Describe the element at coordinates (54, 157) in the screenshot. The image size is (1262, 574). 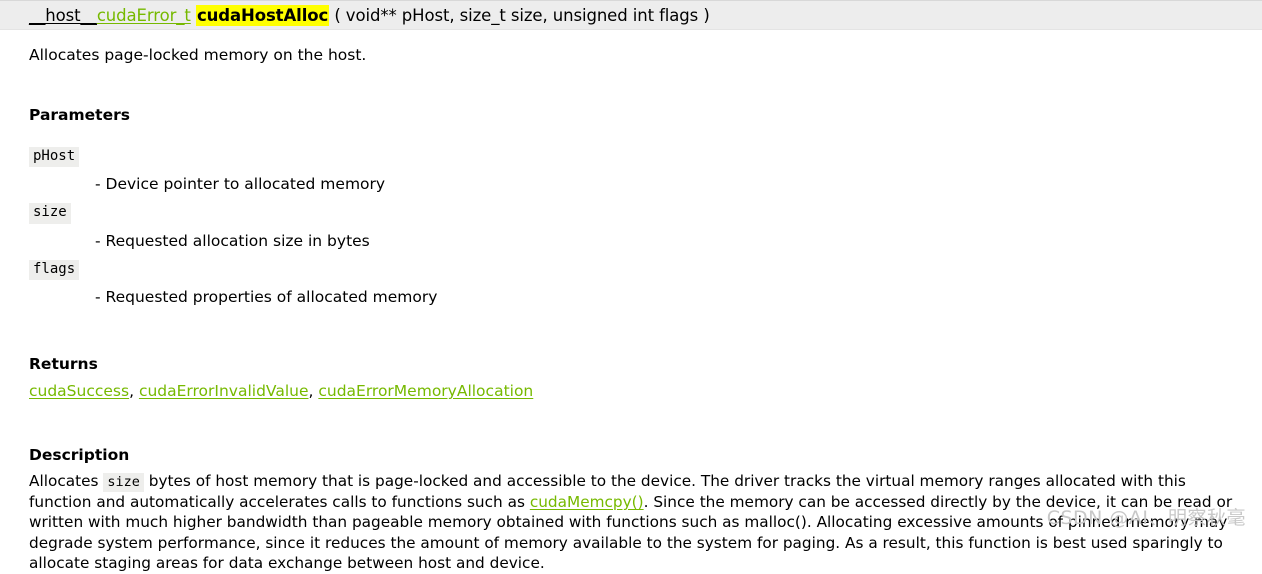
I see `parameter-name: pHost` at that location.